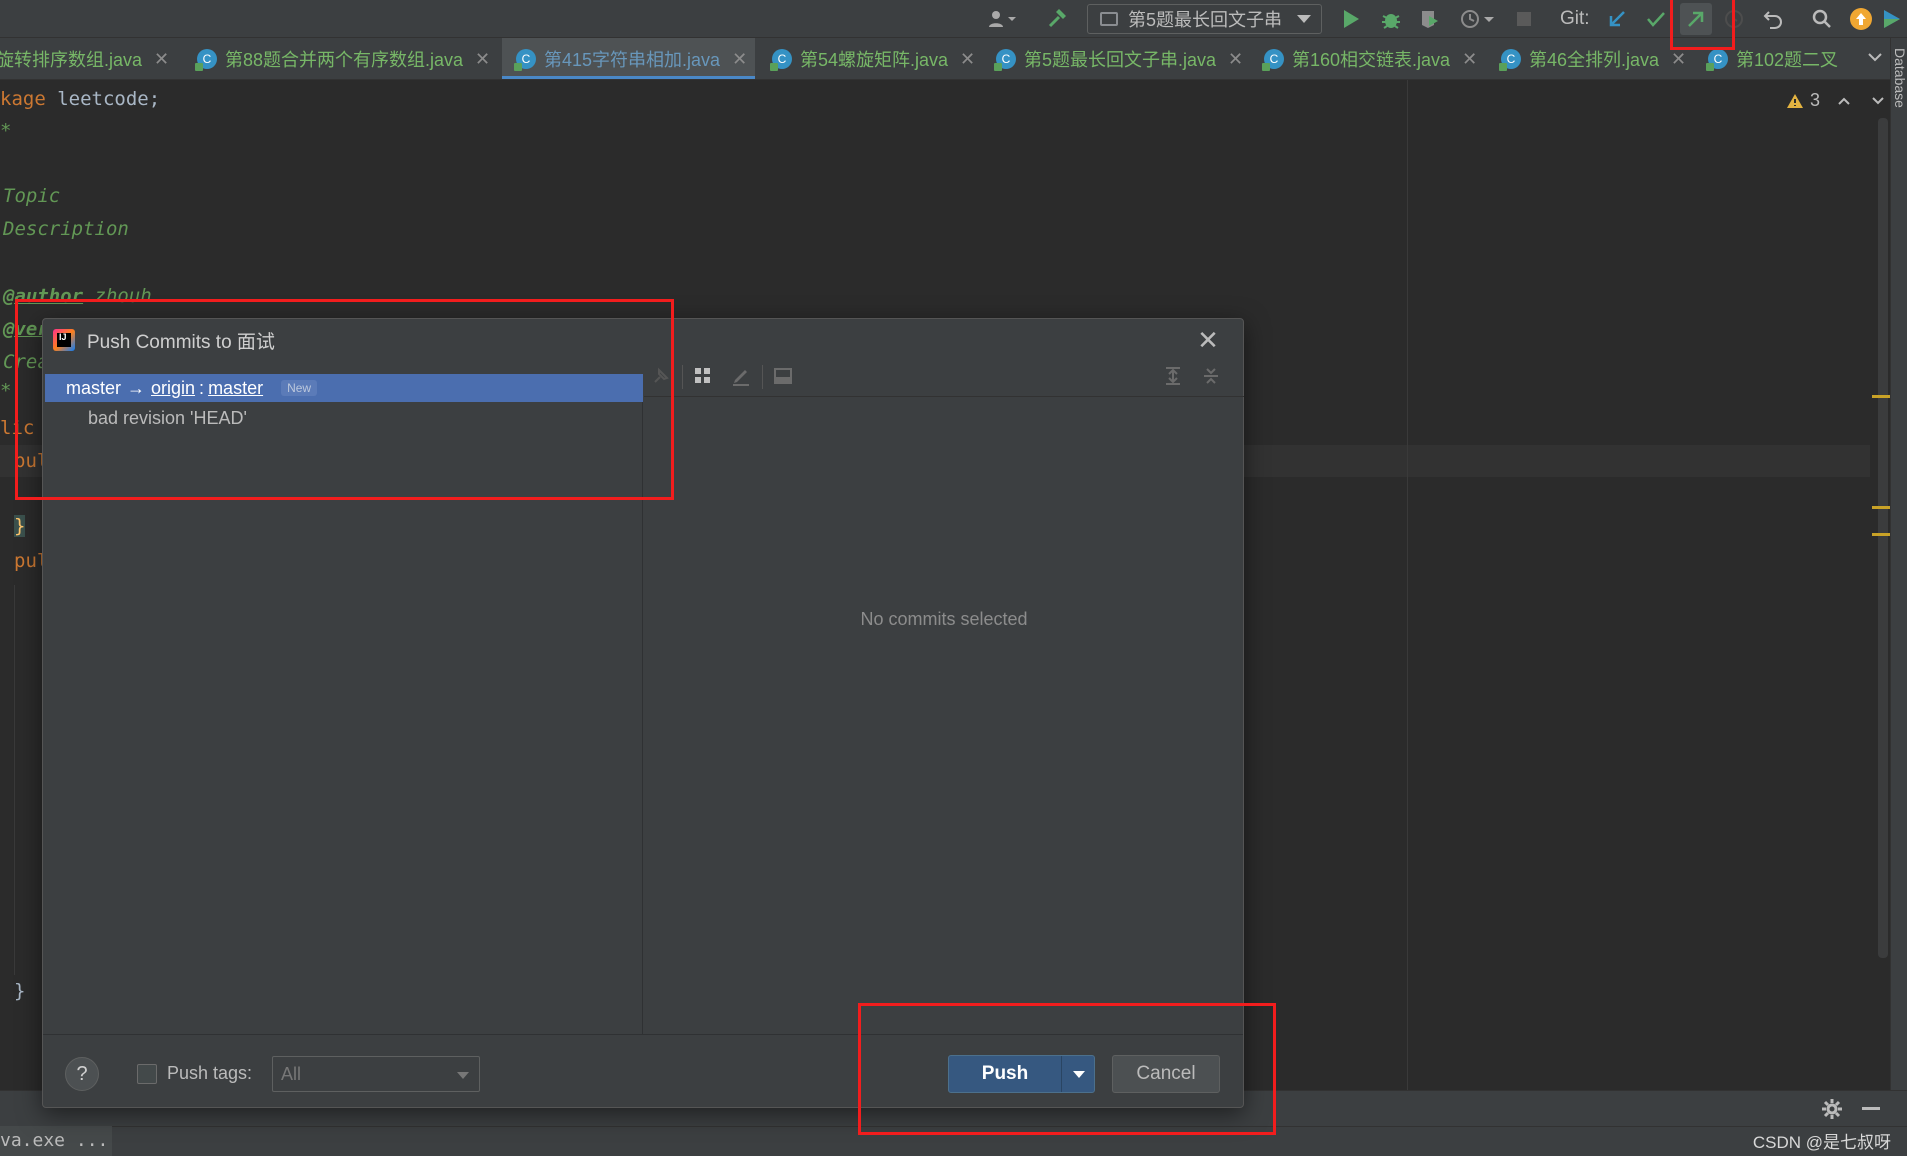 Image resolution: width=1907 pixels, height=1156 pixels. I want to click on collapse-all-icon, so click(1211, 376).